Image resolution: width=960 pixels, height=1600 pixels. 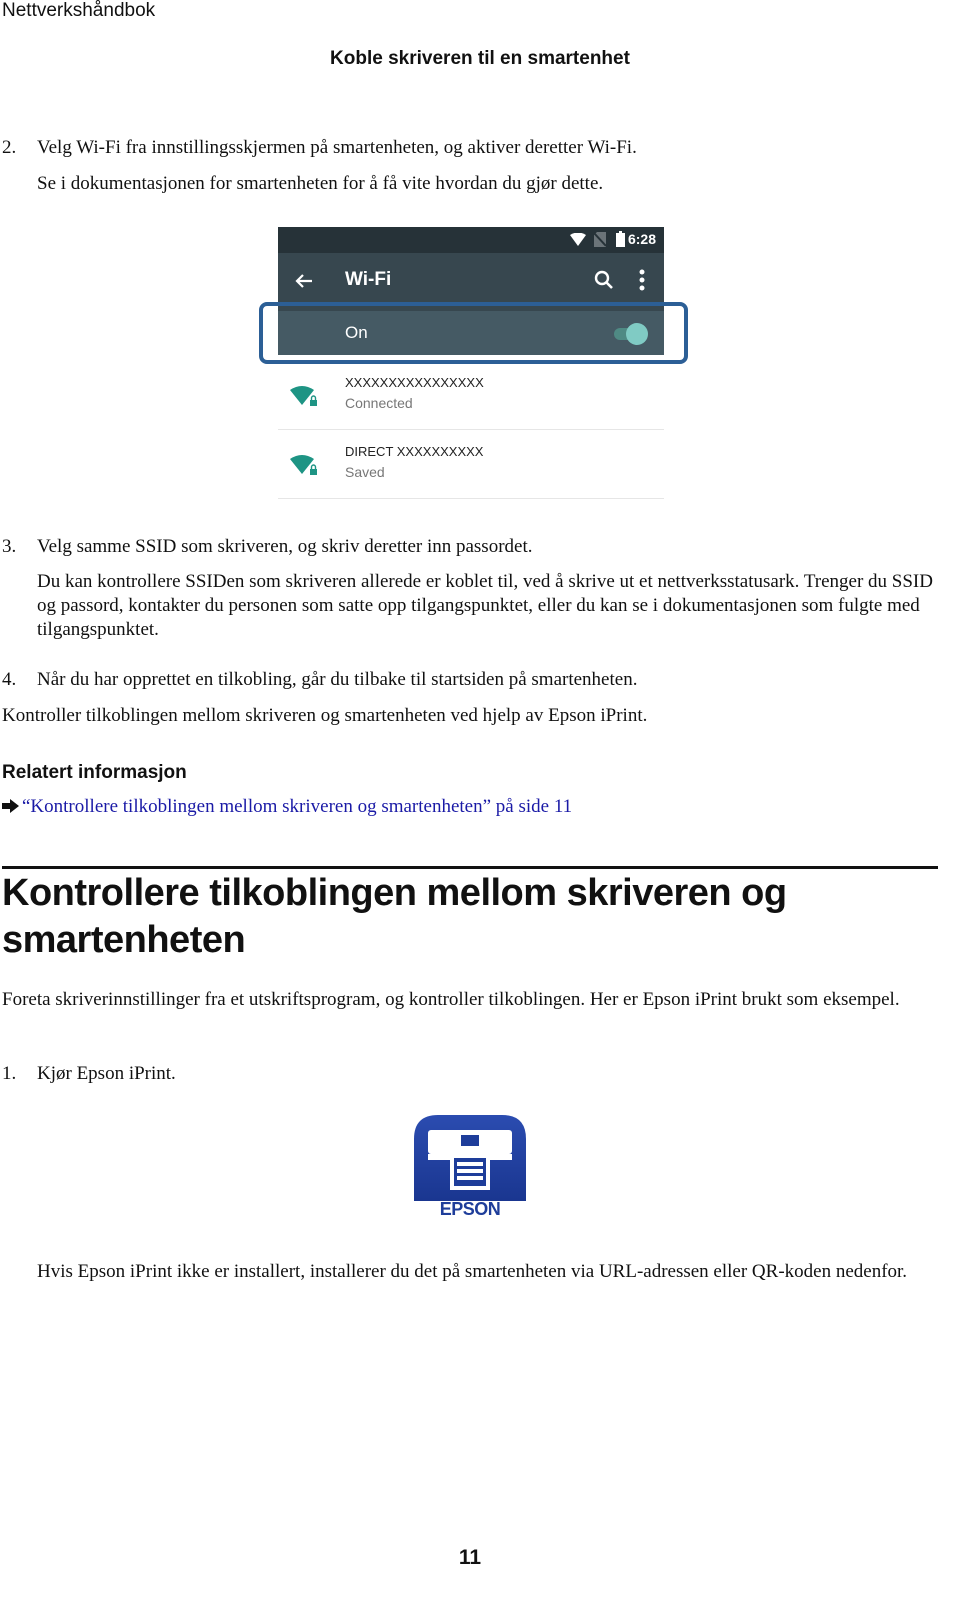 What do you see at coordinates (365, 472) in the screenshot?
I see `network-status: Saved` at bounding box center [365, 472].